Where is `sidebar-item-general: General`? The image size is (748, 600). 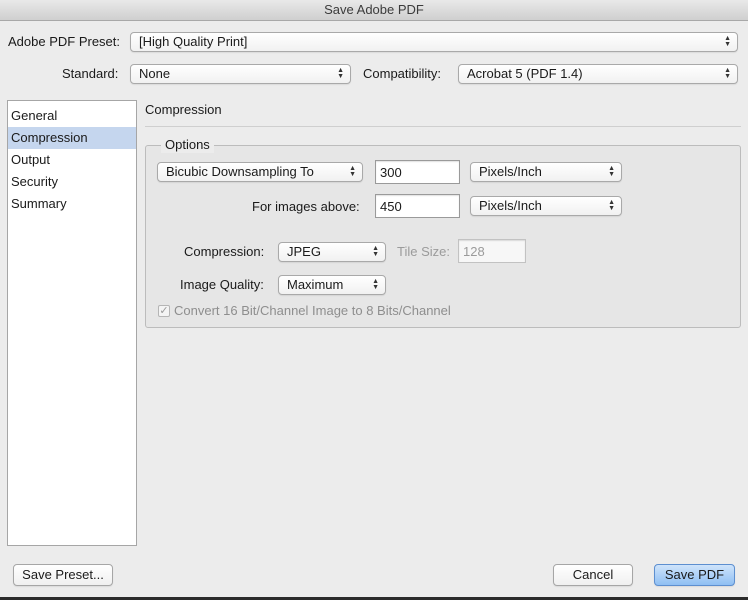 sidebar-item-general: General is located at coordinates (72, 116).